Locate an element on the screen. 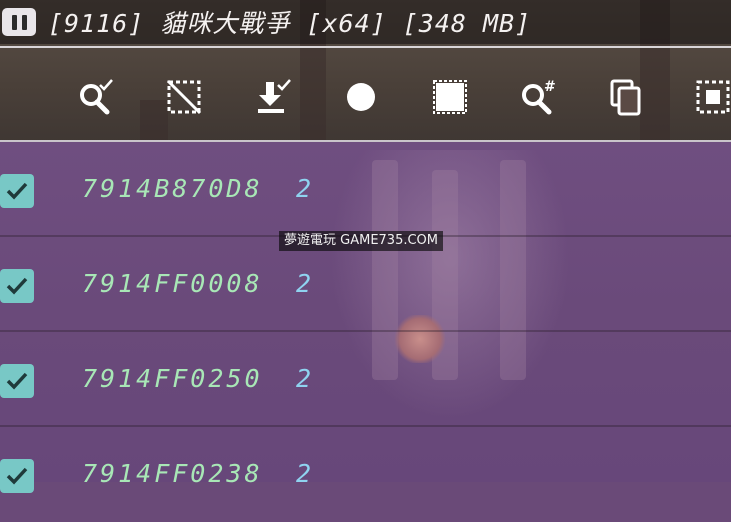 This screenshot has height=522, width=731. select-box-button is located at coordinates (711, 97).